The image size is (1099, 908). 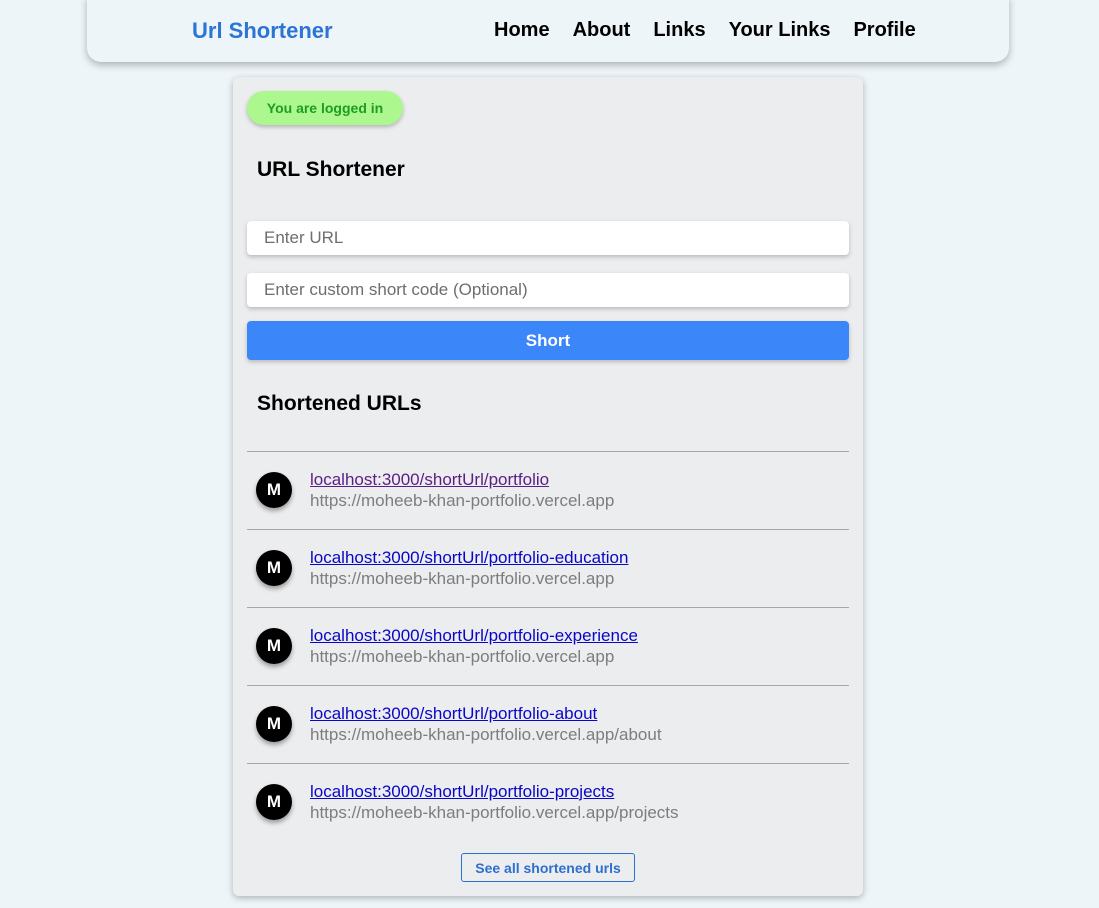 I want to click on brand-logo-link: Url Shortener, so click(x=262, y=31).